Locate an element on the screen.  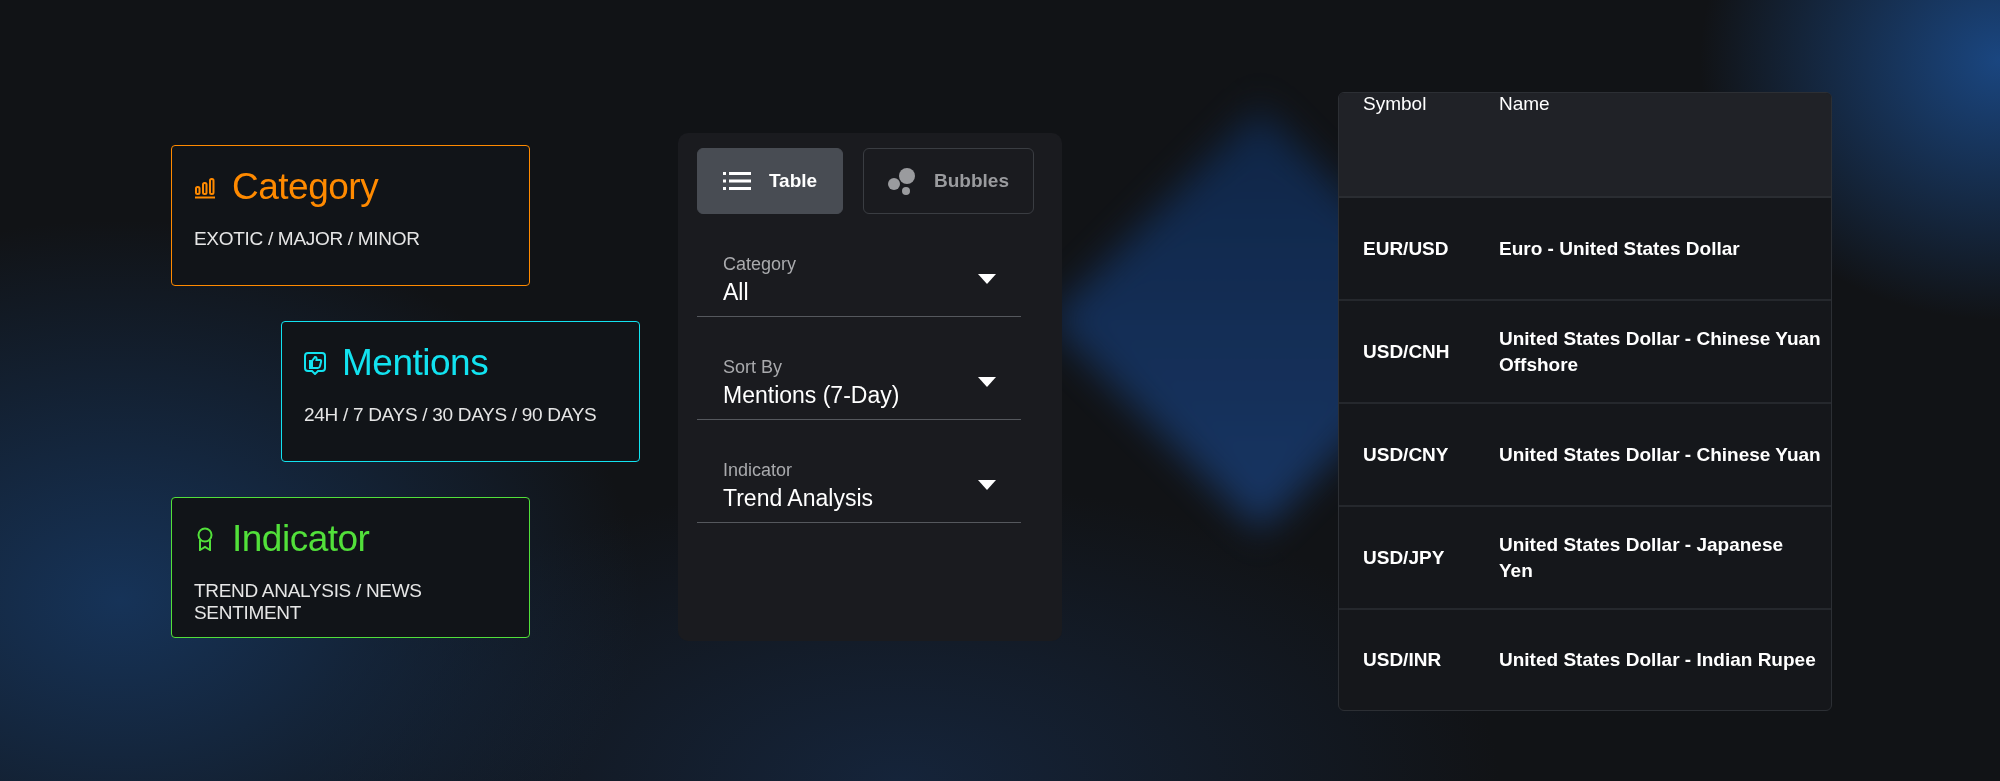
dropdown-field: Category All is located at coordinates (859, 265).